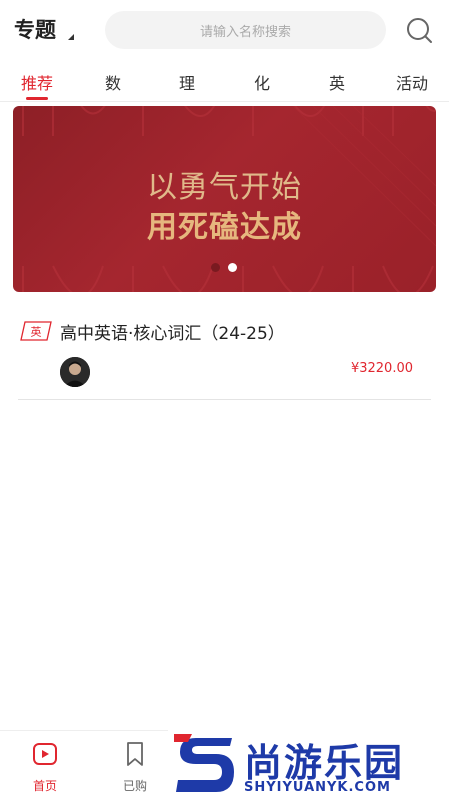 This screenshot has height=800, width=449. I want to click on watermark-logo: 尚游乐园 SHYIYUANYK.COM, so click(308, 765).